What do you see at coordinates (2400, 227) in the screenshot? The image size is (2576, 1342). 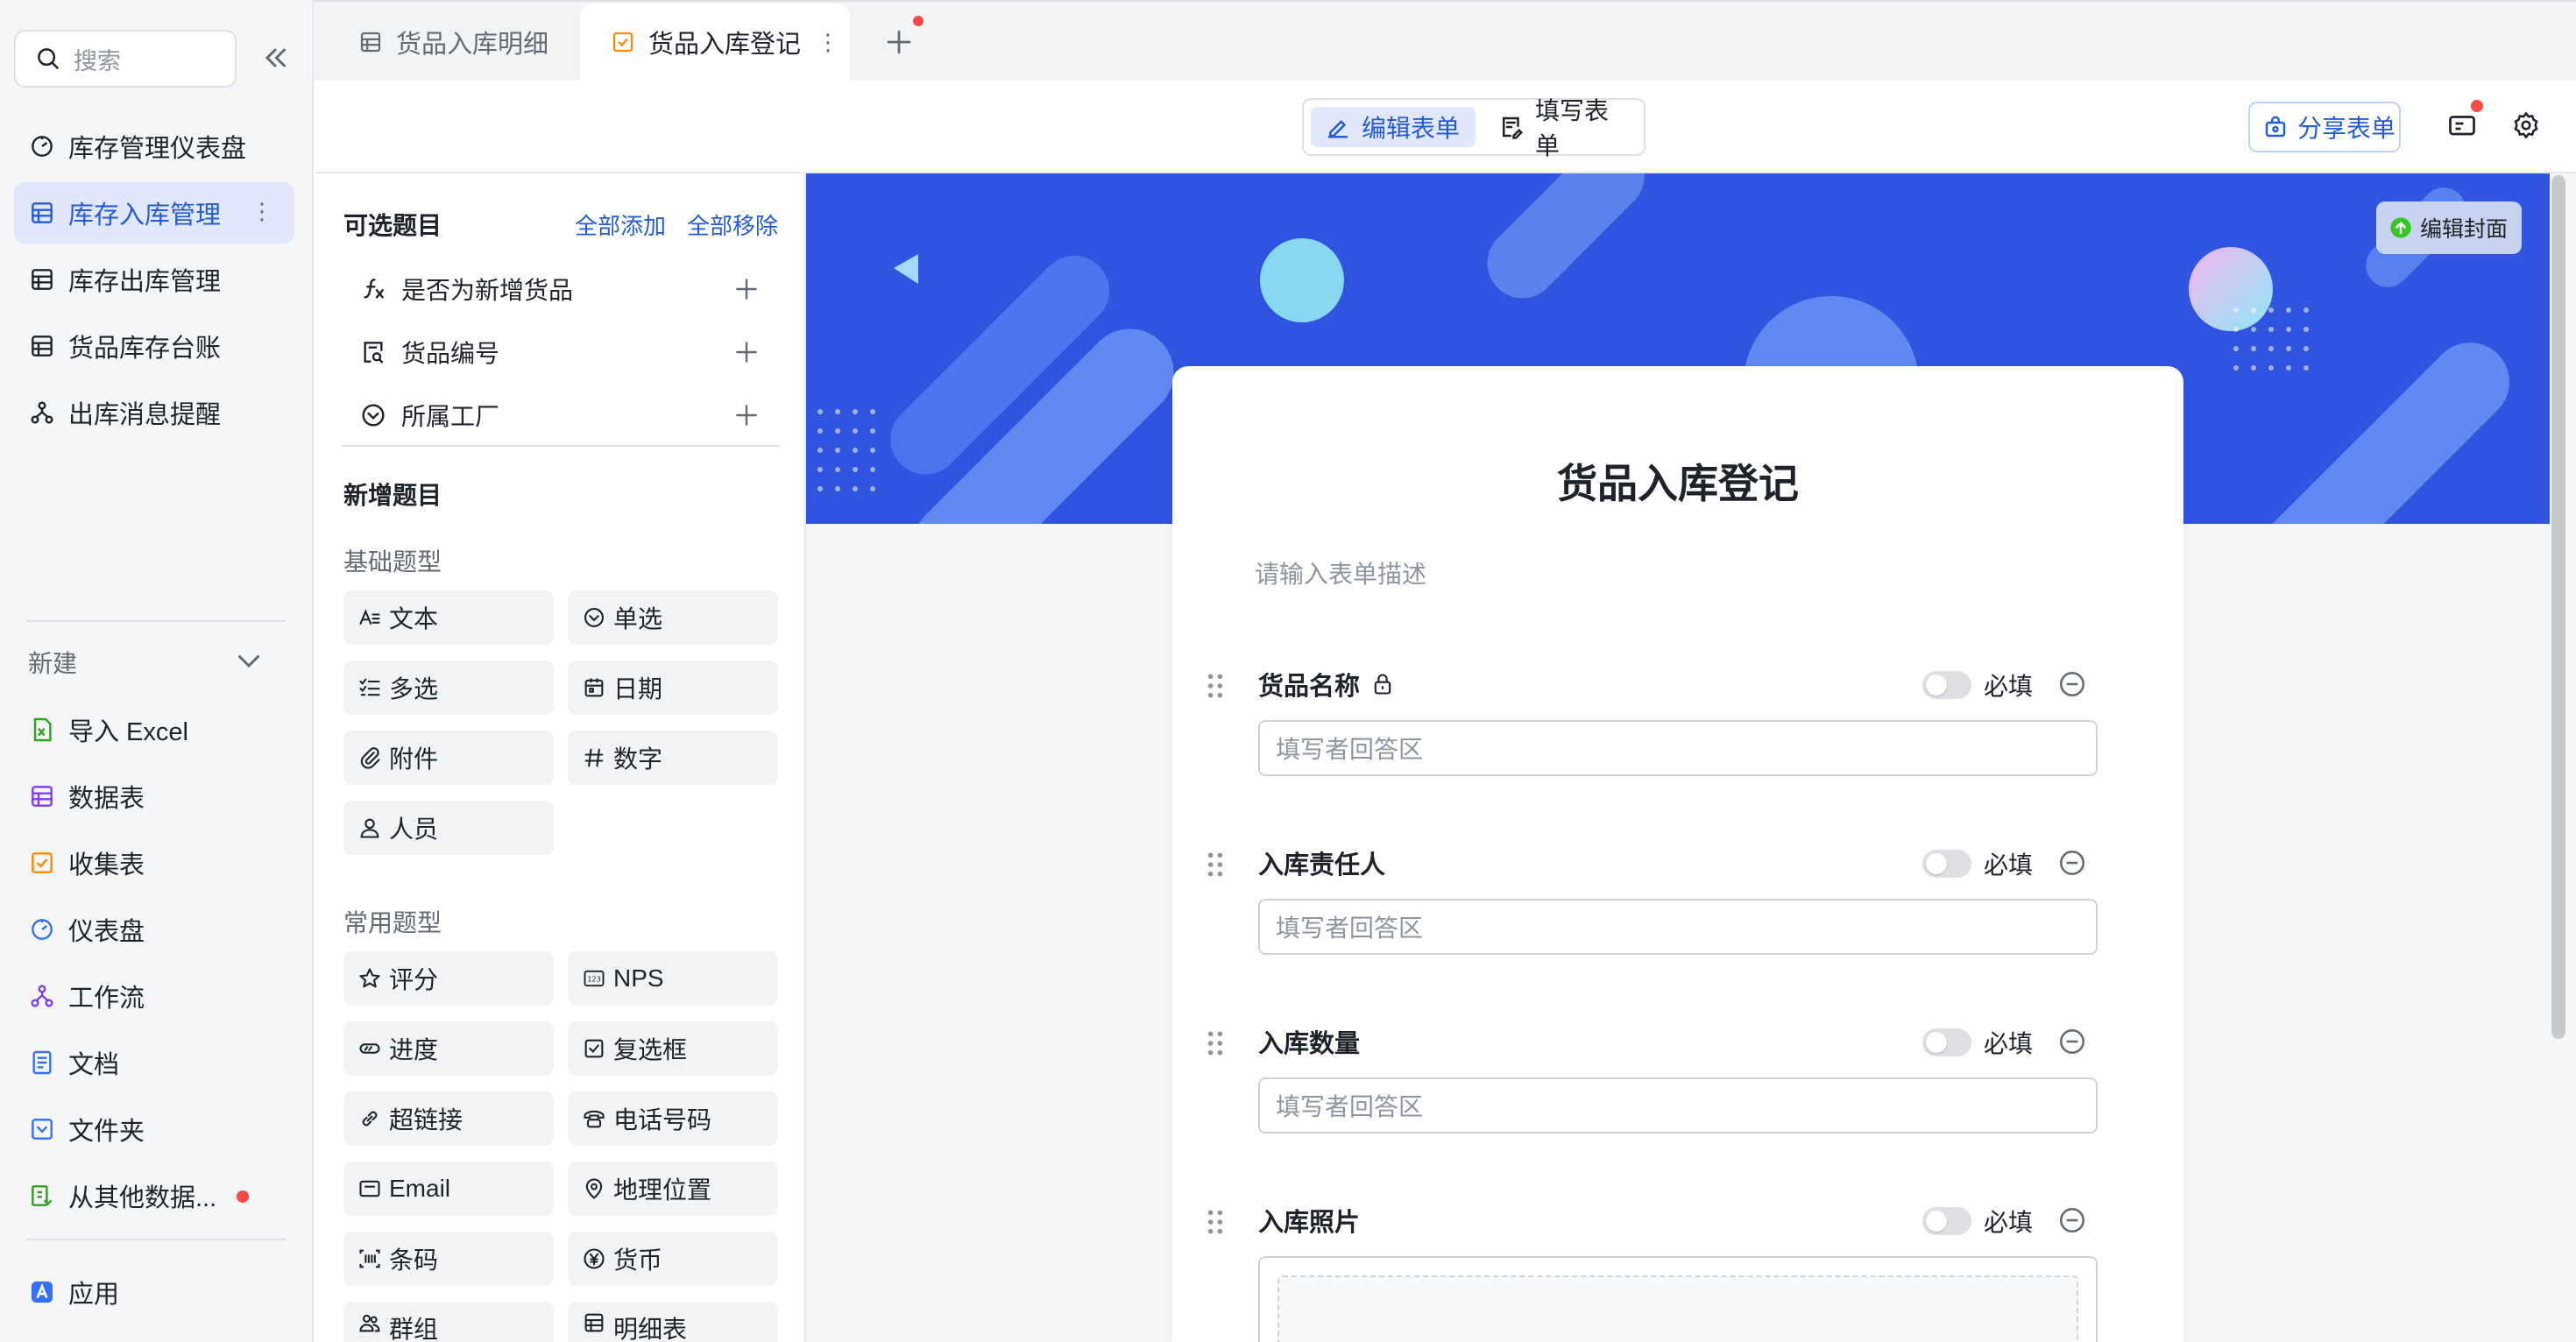 I see `upload-icon` at bounding box center [2400, 227].